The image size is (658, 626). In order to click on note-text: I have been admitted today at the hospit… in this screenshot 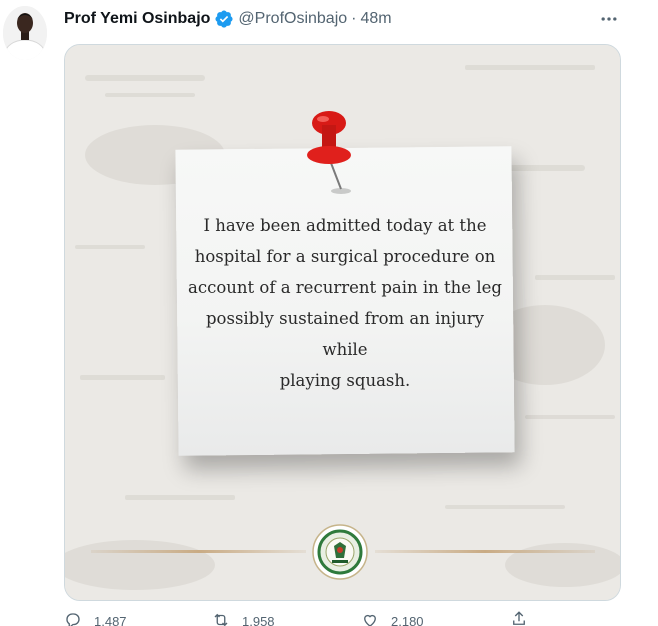, I will do `click(345, 303)`.